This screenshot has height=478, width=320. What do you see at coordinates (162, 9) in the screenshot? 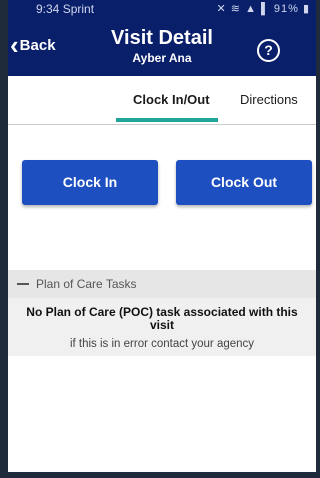
I see `status-bar: 9:34 Sprint ✕ ≋ ▲ ▌ 91% ▮` at bounding box center [162, 9].